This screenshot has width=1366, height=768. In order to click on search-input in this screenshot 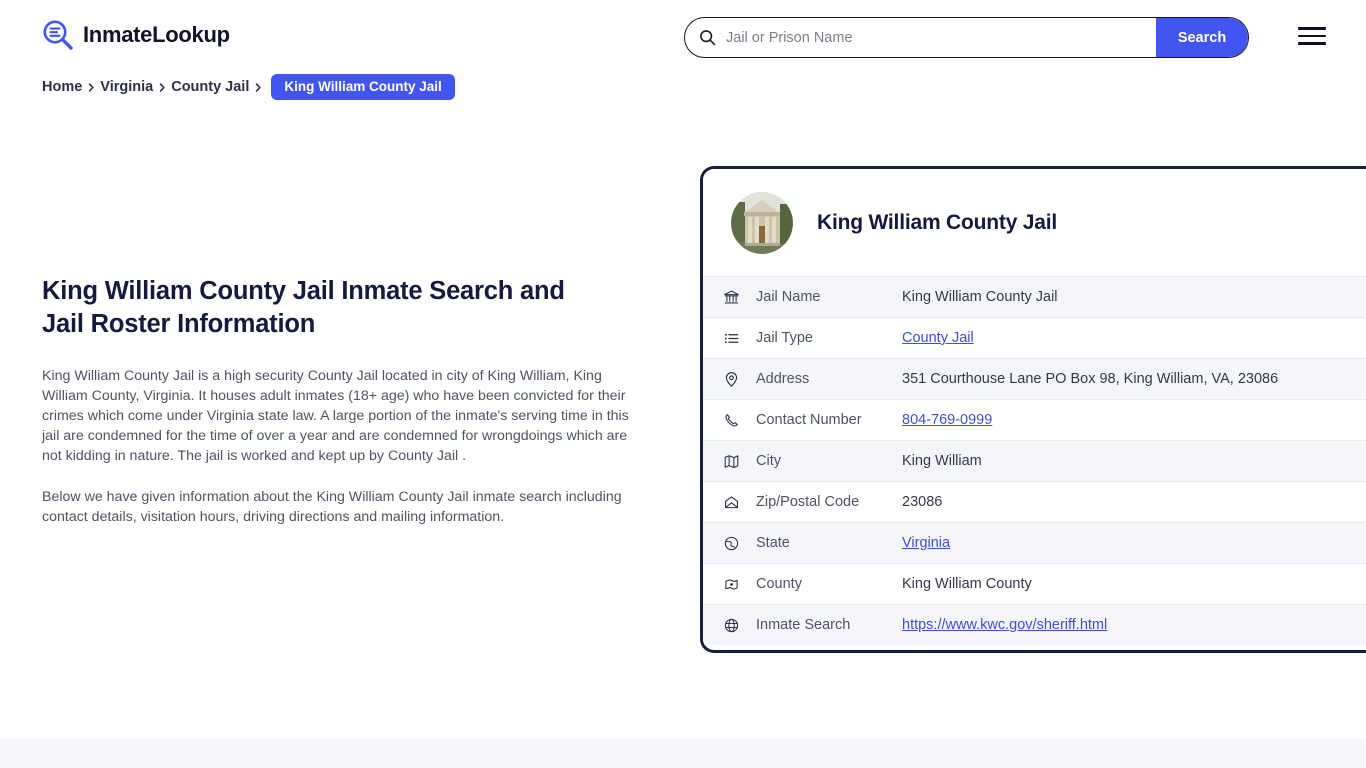, I will do `click(936, 37)`.